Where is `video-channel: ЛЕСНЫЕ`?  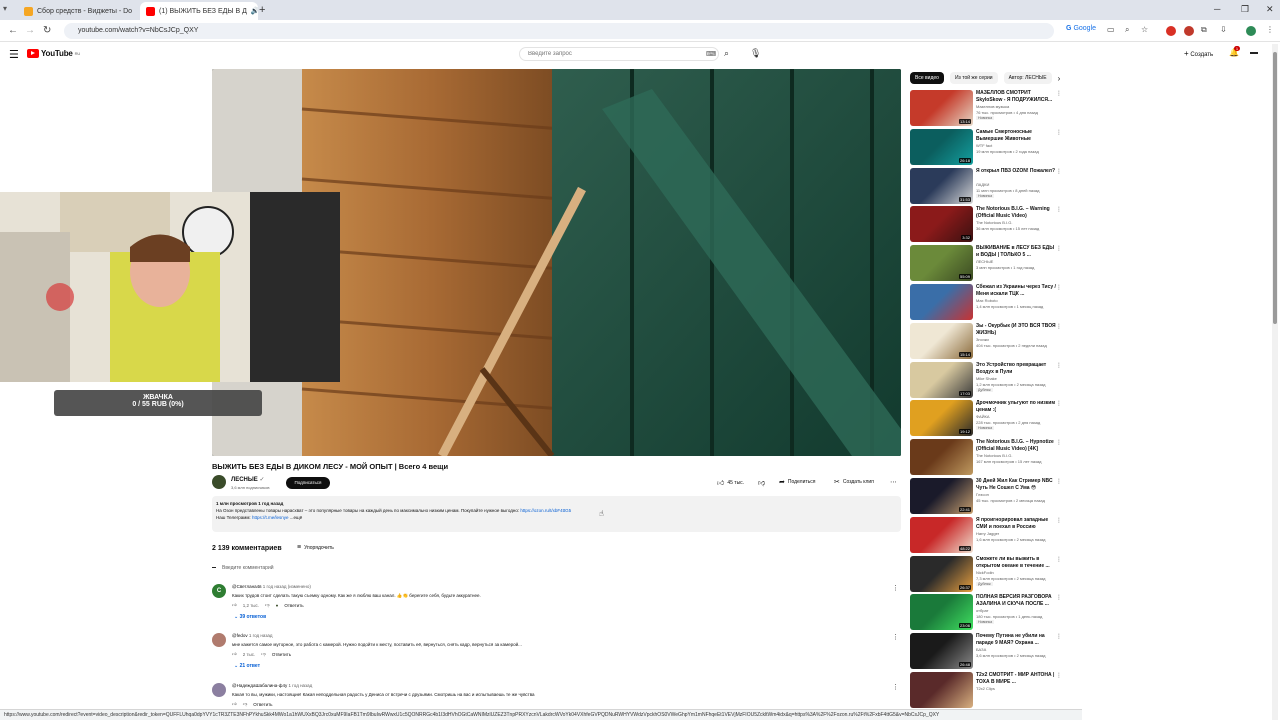 video-channel: ЛЕСНЫЕ is located at coordinates (984, 261).